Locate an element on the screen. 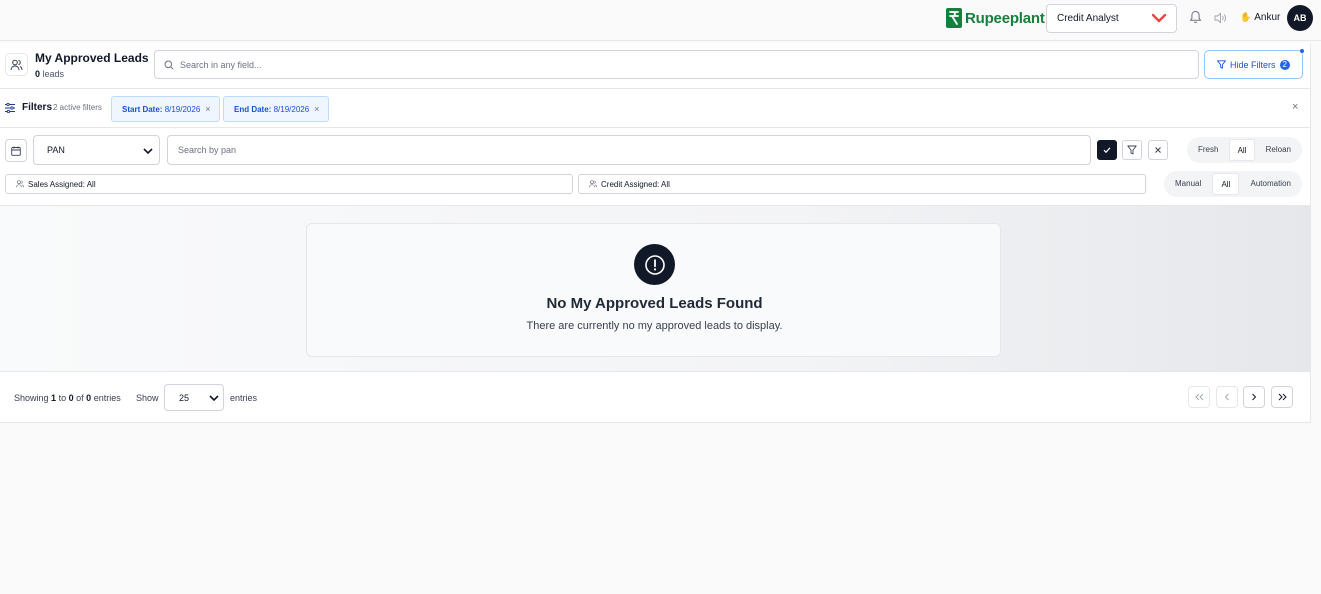 The width and height of the screenshot is (1321, 594). role-select-value: Credit Analyst is located at coordinates (1088, 18).